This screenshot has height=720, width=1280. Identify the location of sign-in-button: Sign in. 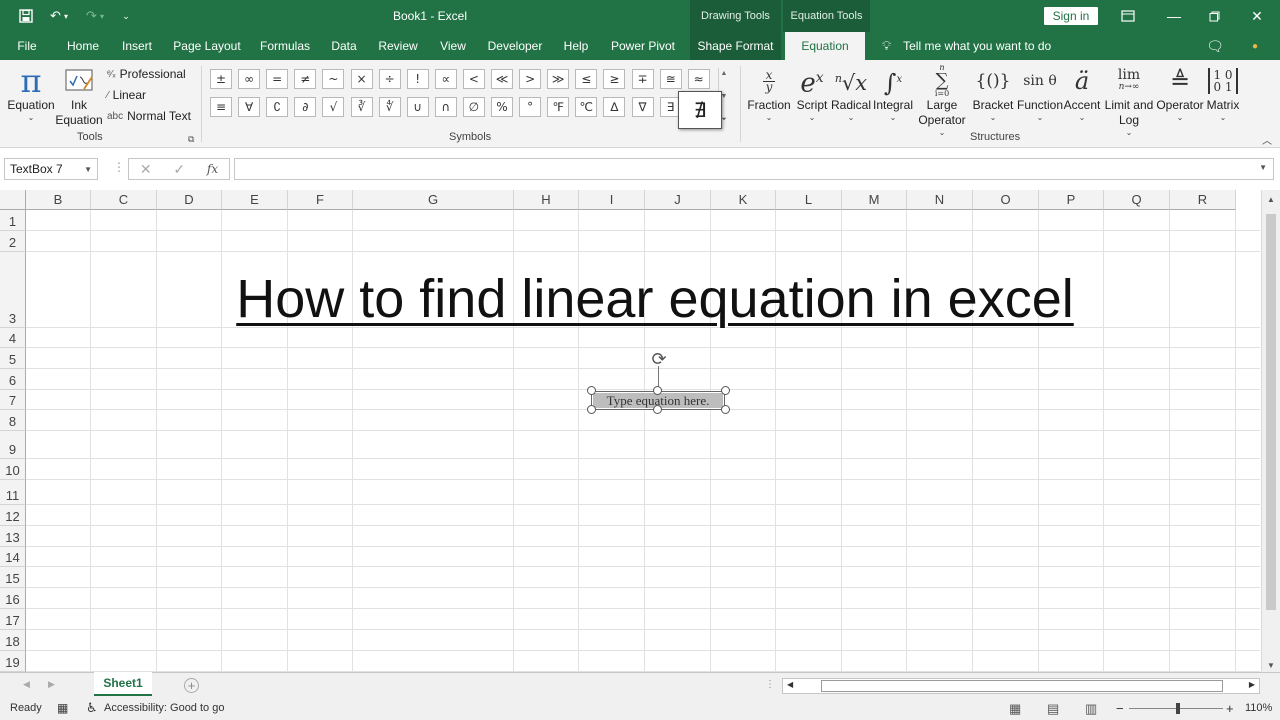
(1071, 16).